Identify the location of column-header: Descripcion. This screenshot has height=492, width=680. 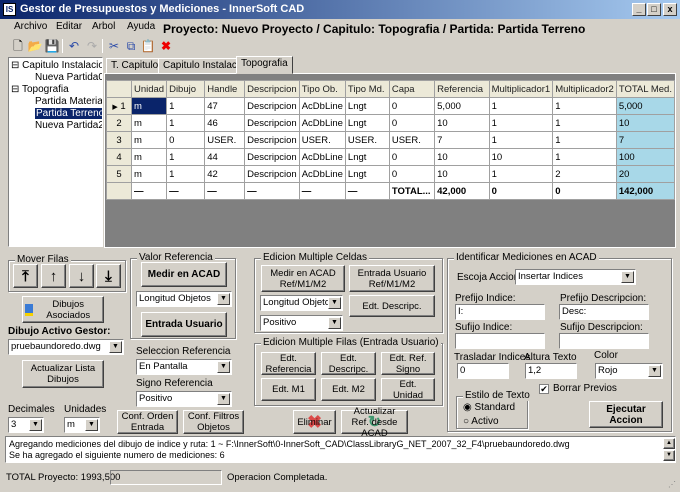
(272, 89).